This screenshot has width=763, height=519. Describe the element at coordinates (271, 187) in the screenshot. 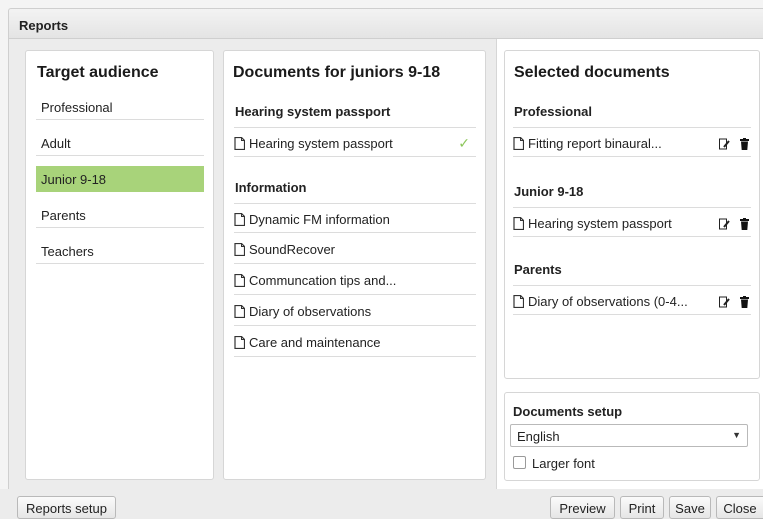

I see `doc-group-label: Information` at that location.